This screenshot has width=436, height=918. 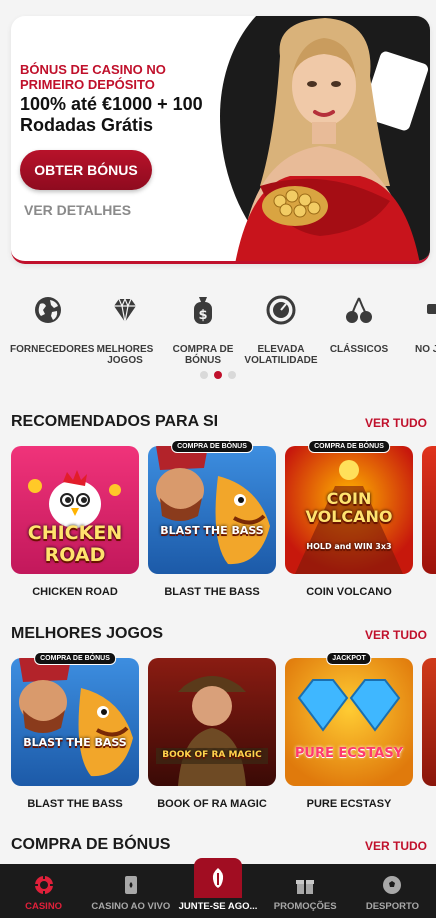 What do you see at coordinates (125, 329) in the screenshot?
I see `category-best-games: MELHORES JOGOS` at bounding box center [125, 329].